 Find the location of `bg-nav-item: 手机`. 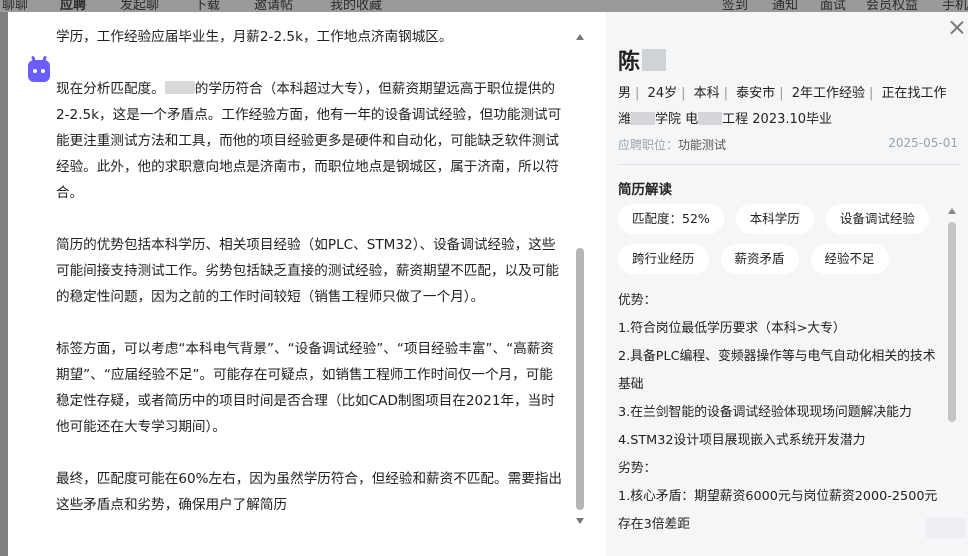

bg-nav-item: 手机 is located at coordinates (955, 6).